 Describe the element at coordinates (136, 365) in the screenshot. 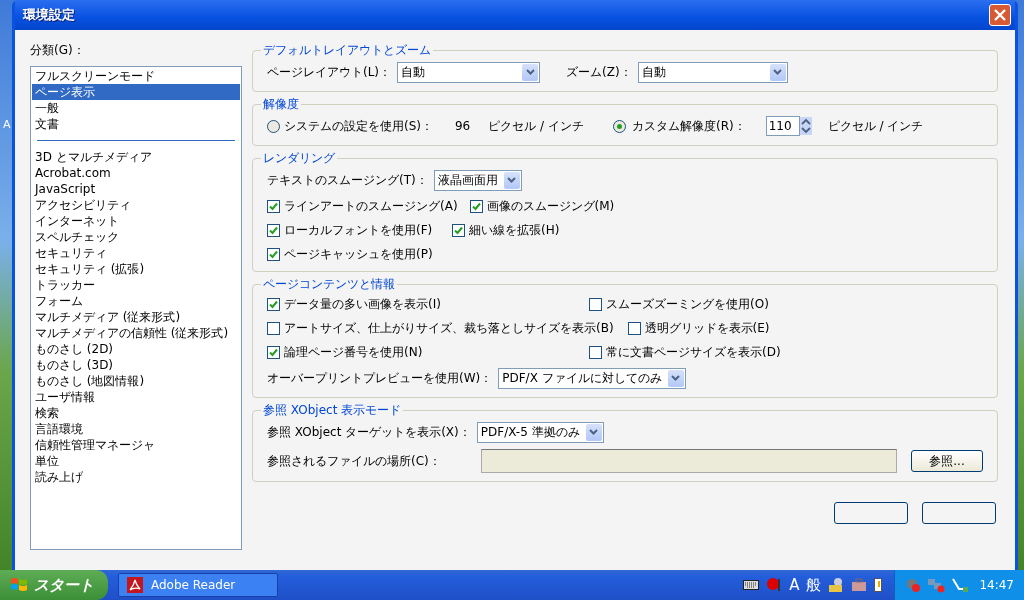

I see `category-item: ものさし (3D)` at that location.